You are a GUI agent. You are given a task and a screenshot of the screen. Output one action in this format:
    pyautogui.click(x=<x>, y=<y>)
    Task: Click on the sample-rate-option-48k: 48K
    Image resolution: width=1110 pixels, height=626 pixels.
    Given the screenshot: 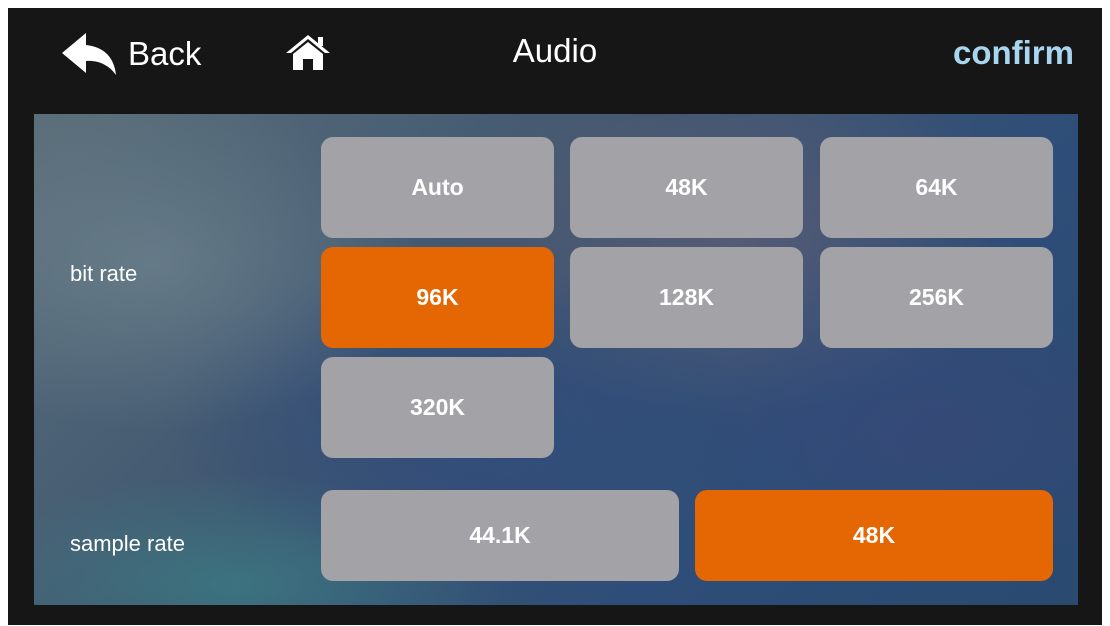 What is the action you would take?
    pyautogui.click(x=874, y=535)
    